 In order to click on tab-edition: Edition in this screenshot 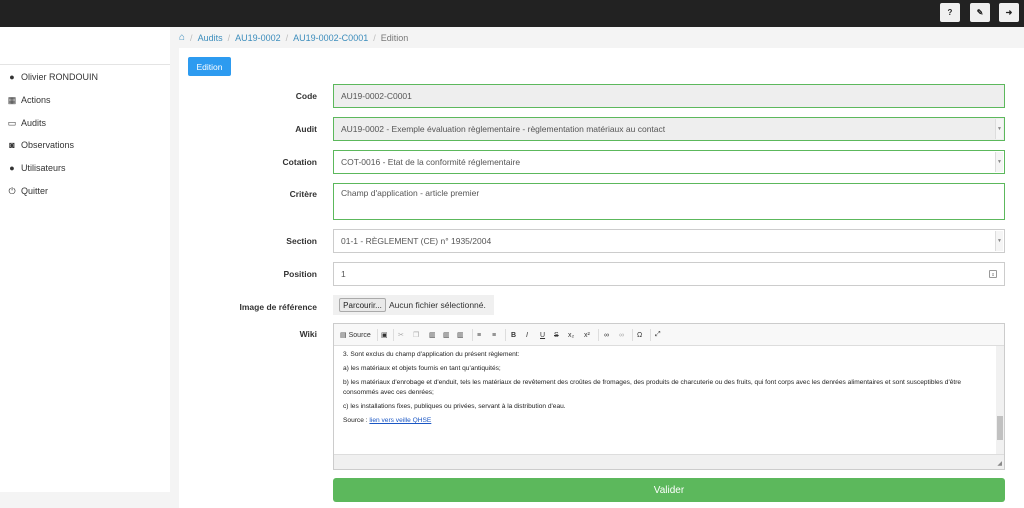, I will do `click(209, 66)`.